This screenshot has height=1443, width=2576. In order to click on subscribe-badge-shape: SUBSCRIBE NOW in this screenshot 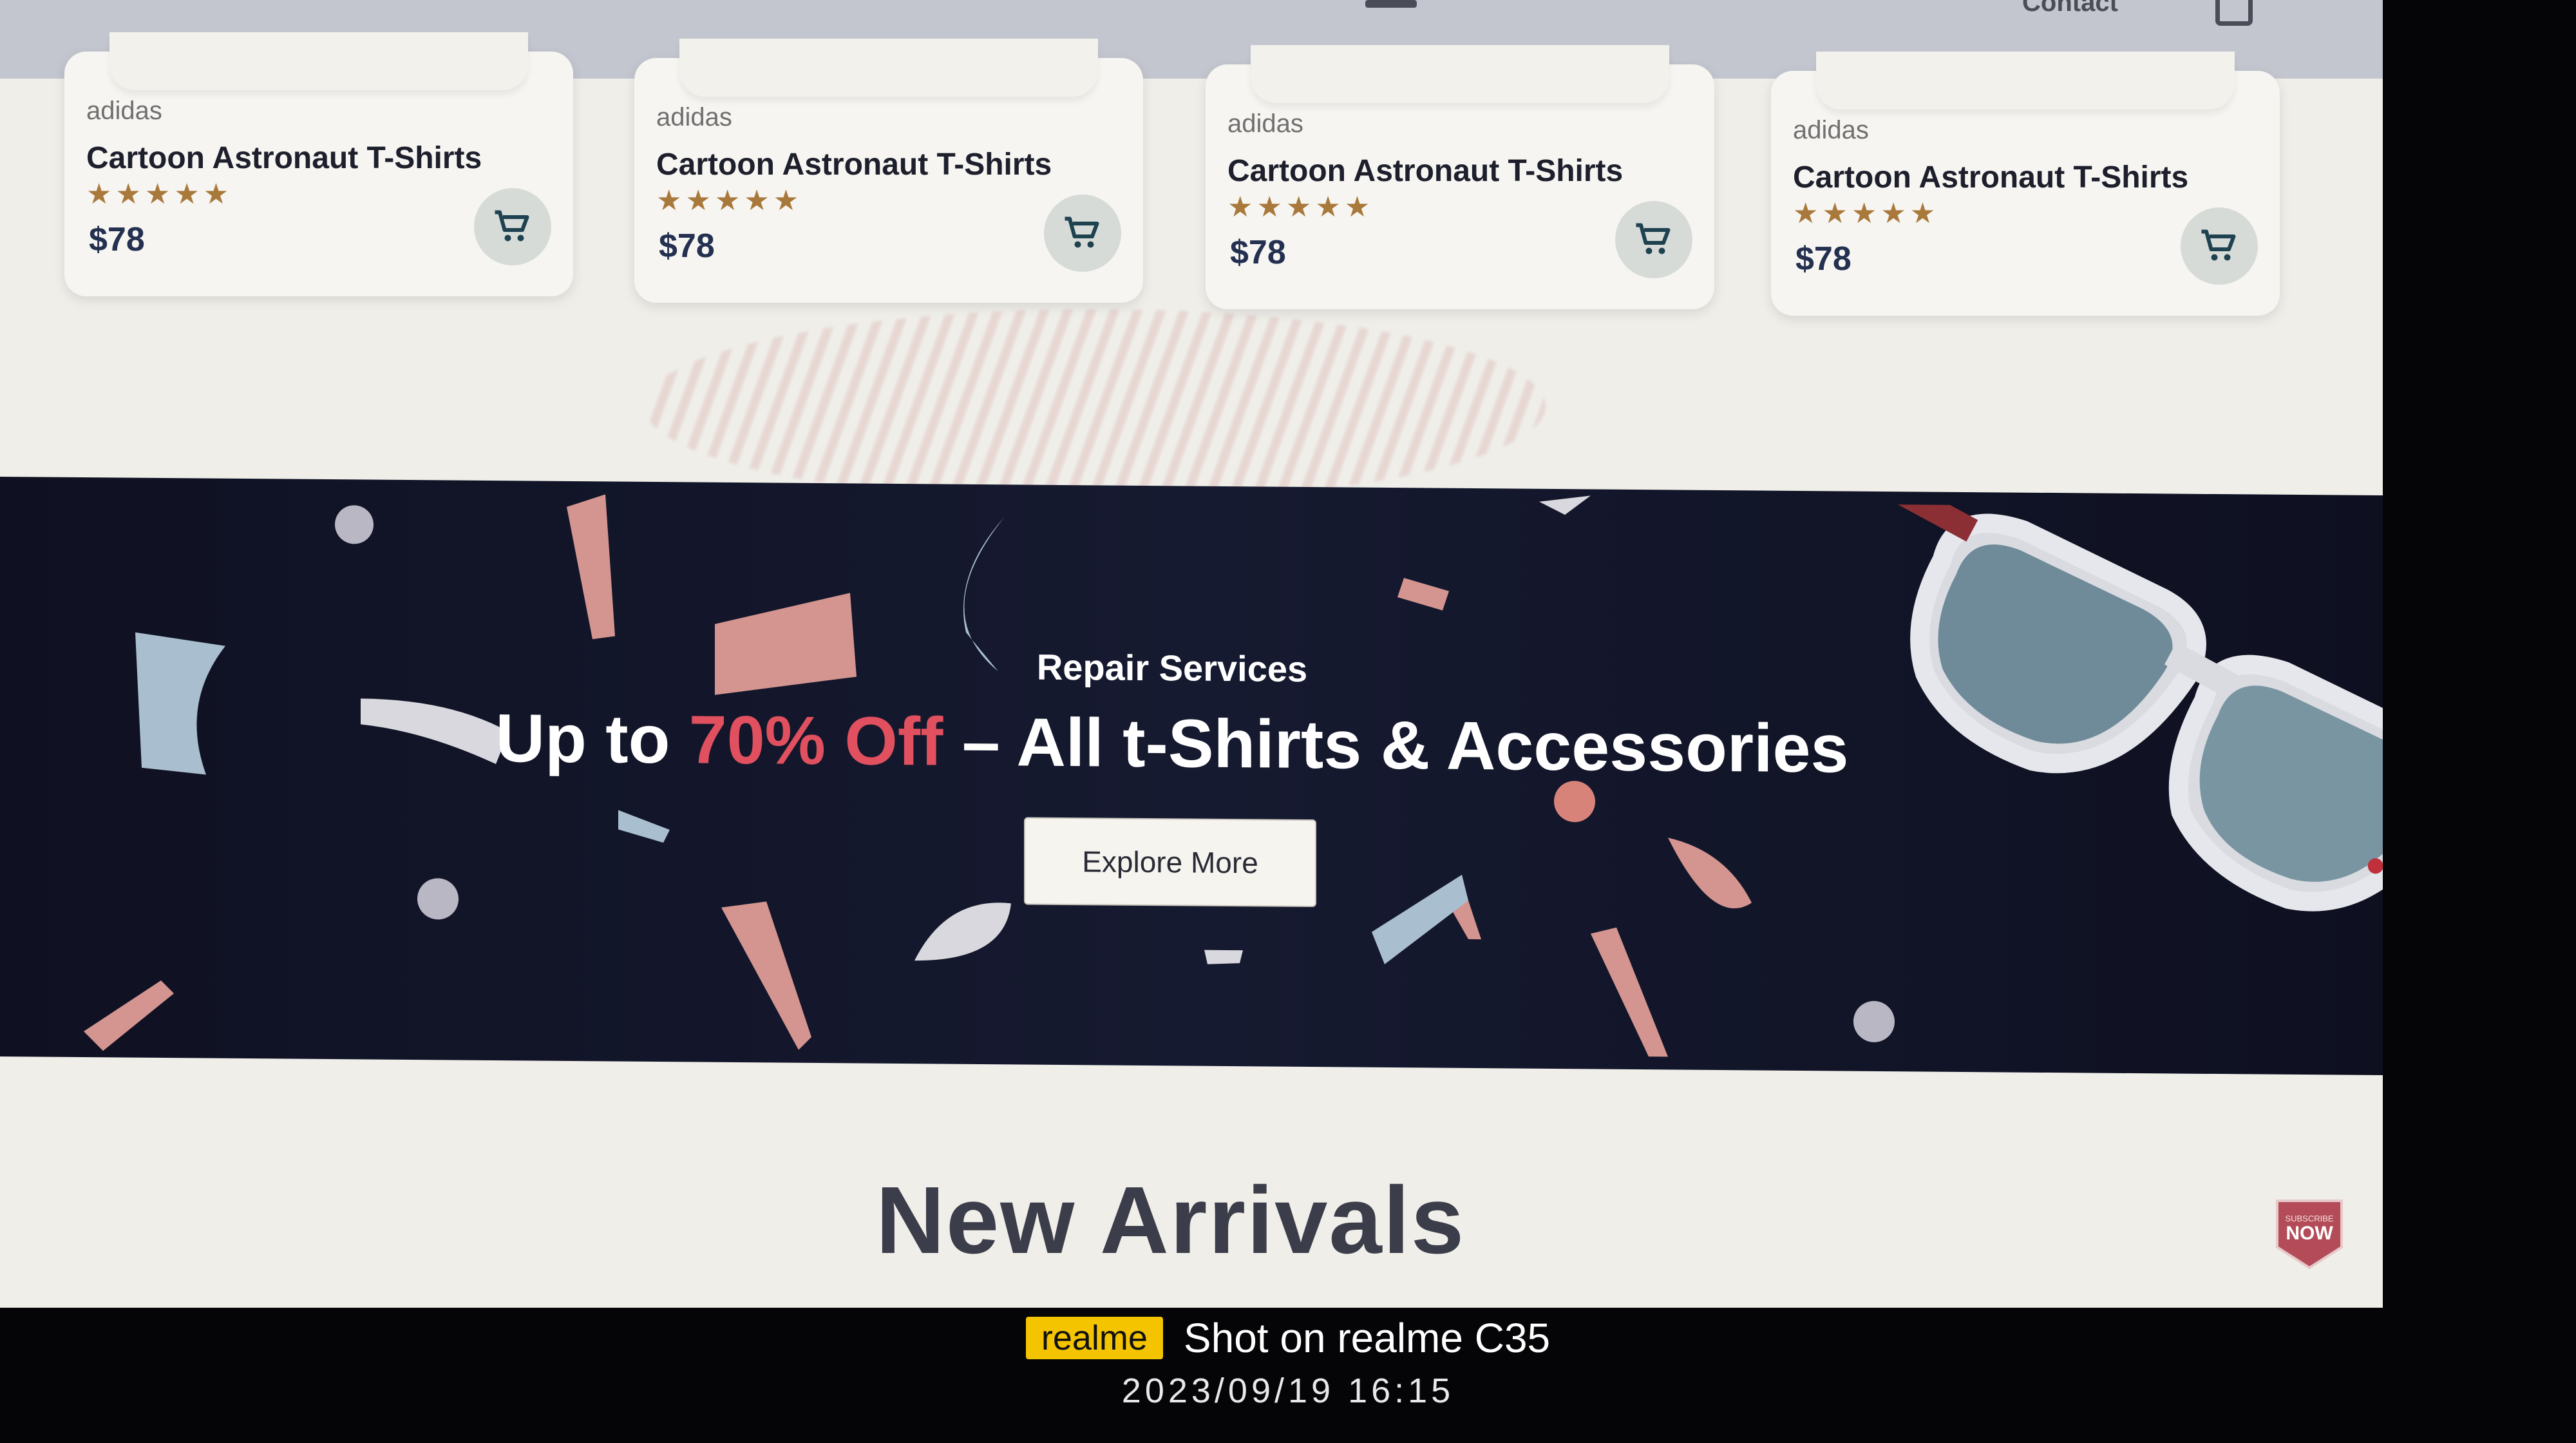, I will do `click(2309, 1234)`.